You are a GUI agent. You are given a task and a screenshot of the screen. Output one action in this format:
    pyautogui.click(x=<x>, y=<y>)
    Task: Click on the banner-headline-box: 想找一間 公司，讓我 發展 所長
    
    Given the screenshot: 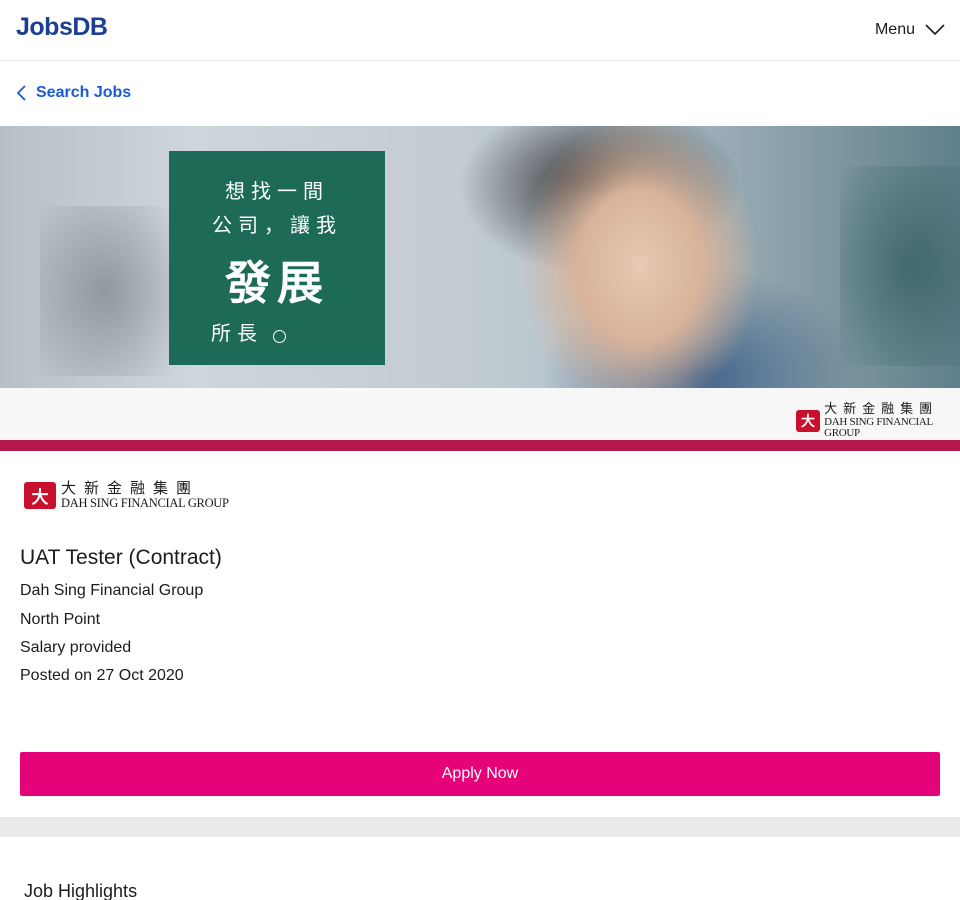 What is the action you would take?
    pyautogui.click(x=277, y=258)
    